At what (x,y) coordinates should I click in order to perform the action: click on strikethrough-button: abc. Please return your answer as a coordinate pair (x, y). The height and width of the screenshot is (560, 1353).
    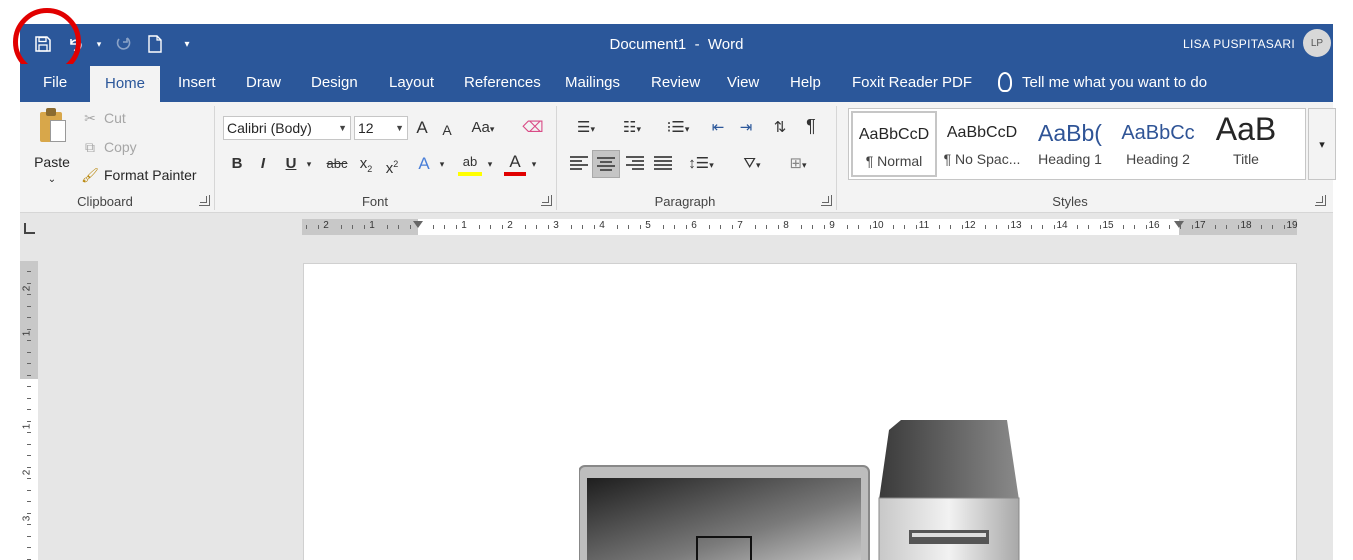
    Looking at the image, I should click on (337, 164).